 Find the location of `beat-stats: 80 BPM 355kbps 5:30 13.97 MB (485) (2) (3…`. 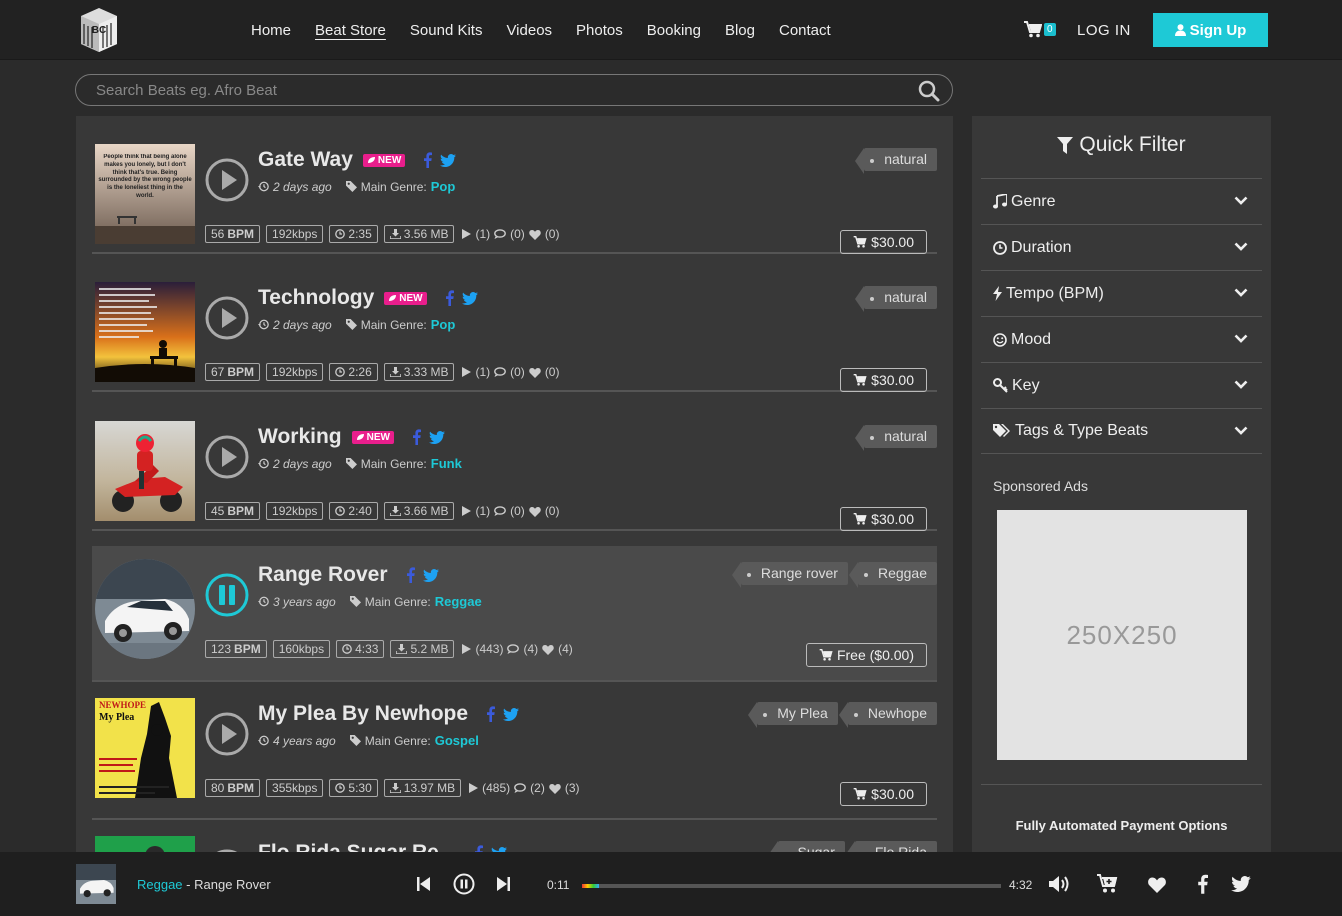

beat-stats: 80 BPM 355kbps 5:30 13.97 MB (485) (2) (3… is located at coordinates (392, 788).